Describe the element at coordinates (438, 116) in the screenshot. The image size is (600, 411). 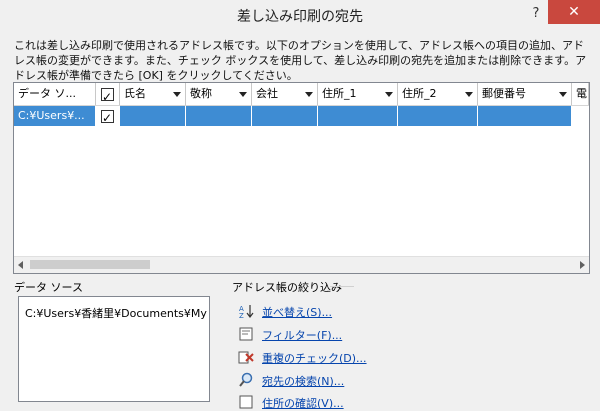
I see `row-cell-address2` at that location.